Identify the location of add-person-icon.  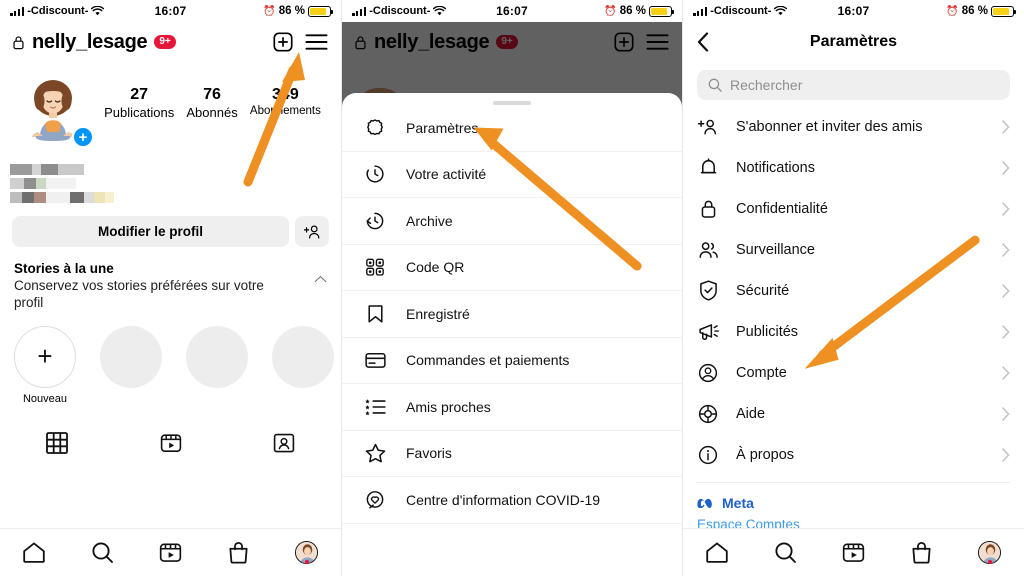
(312, 231).